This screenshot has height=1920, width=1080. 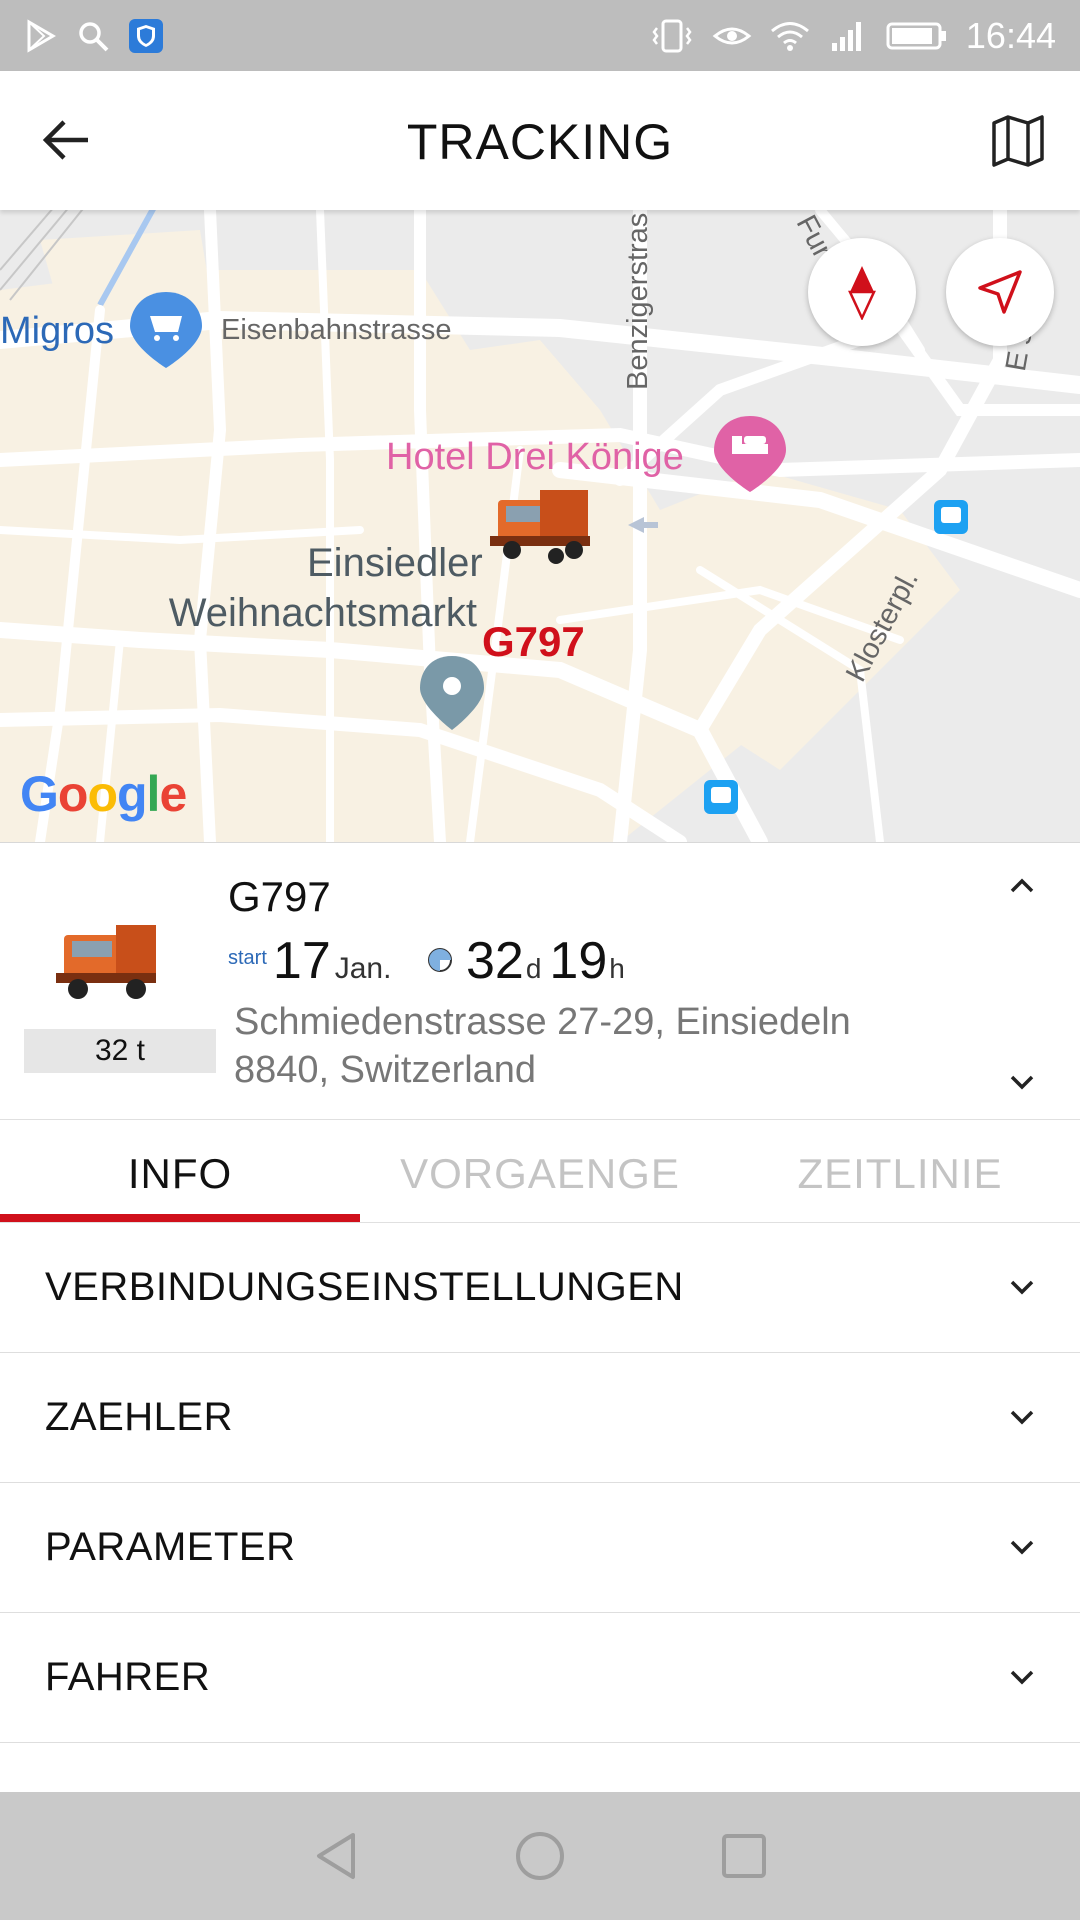 I want to click on tab-zeitlinie: ZEITLINIE, so click(x=900, y=1171).